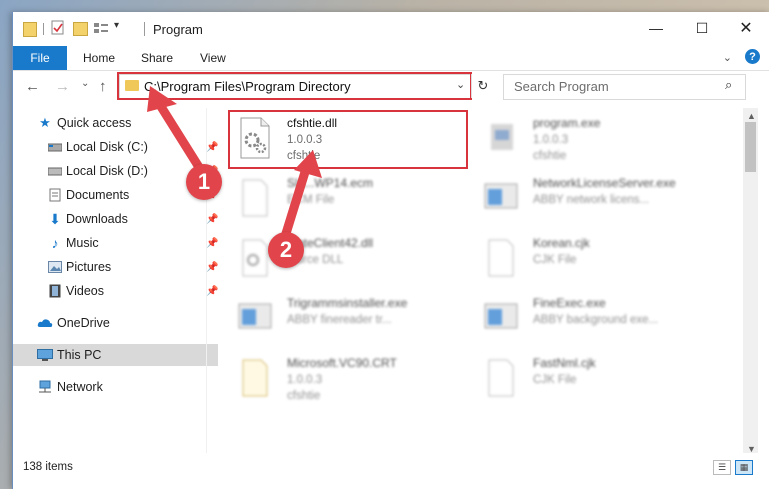 Image resolution: width=769 pixels, height=489 pixels. Describe the element at coordinates (286, 250) in the screenshot. I see `callout-badge-2: 2` at that location.